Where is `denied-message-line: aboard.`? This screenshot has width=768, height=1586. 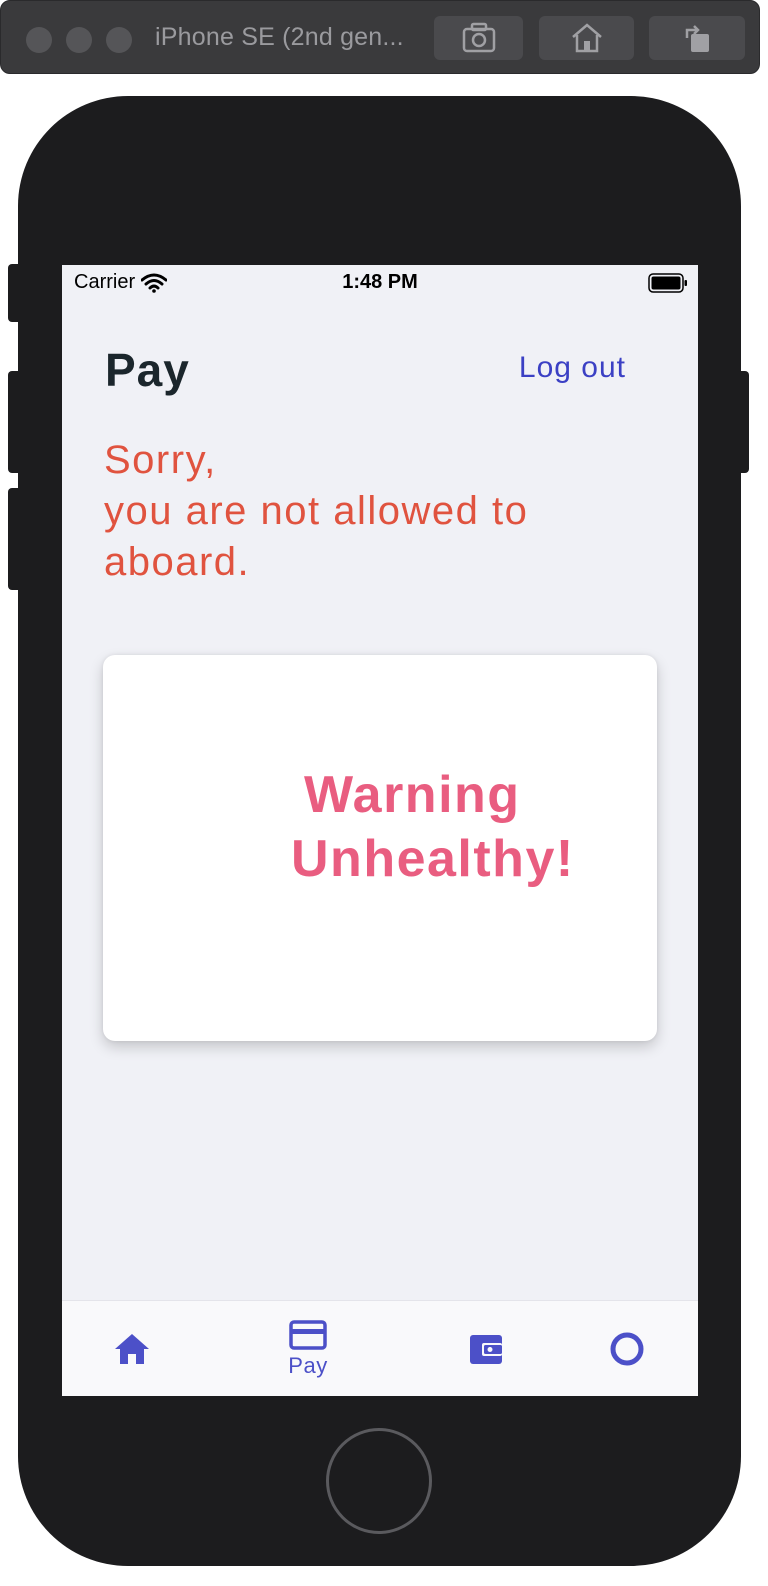
denied-message-line: aboard. is located at coordinates (177, 562).